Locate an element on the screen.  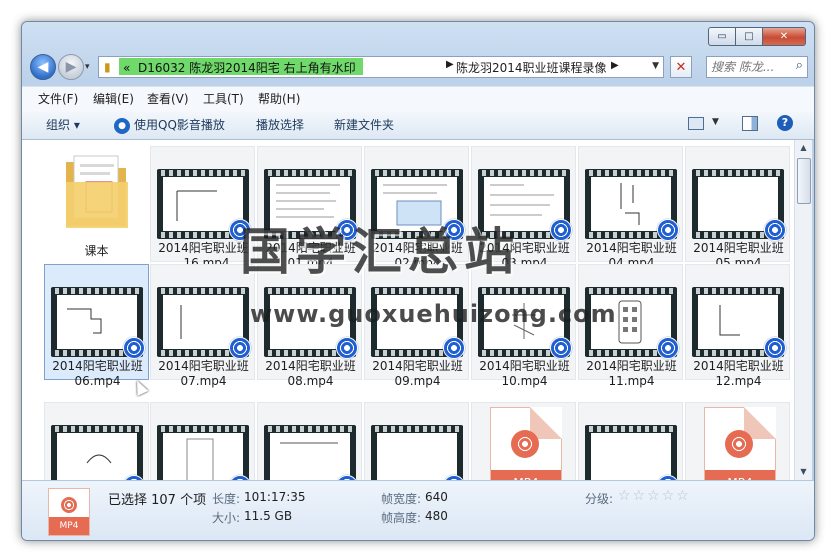
duration-value: 101:17:35 is located at coordinates (275, 497).